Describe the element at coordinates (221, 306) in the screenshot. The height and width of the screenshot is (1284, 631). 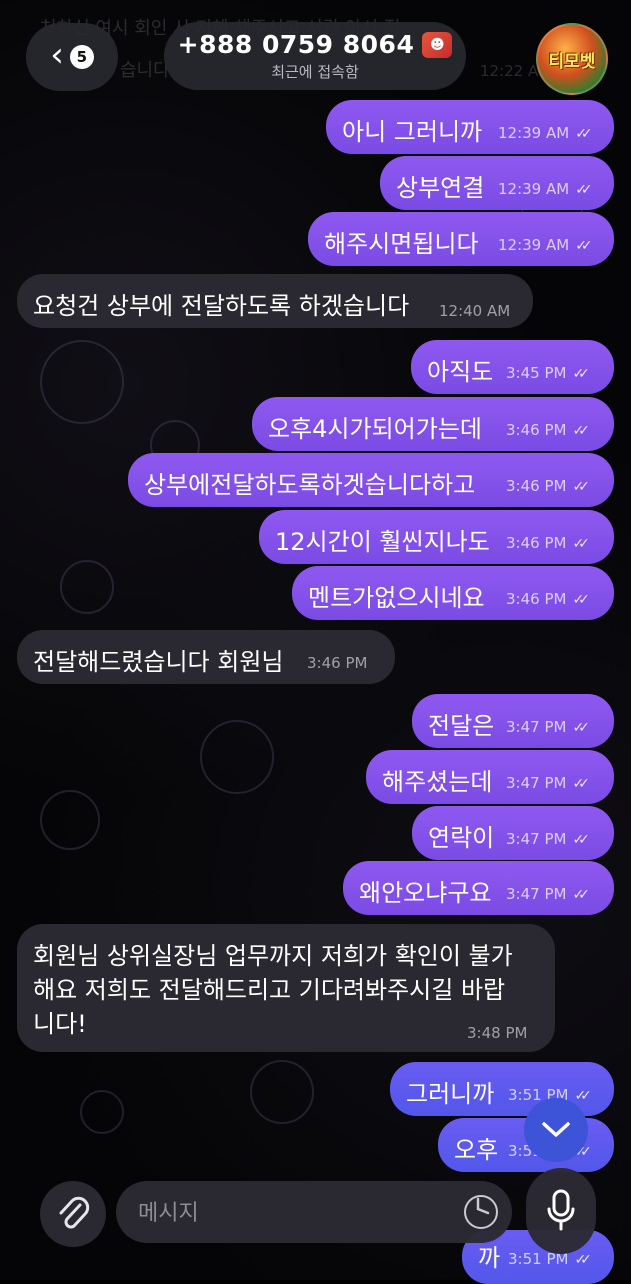
I see `message-text: 요청건 상부에 전달하도록 하겠습니다` at that location.